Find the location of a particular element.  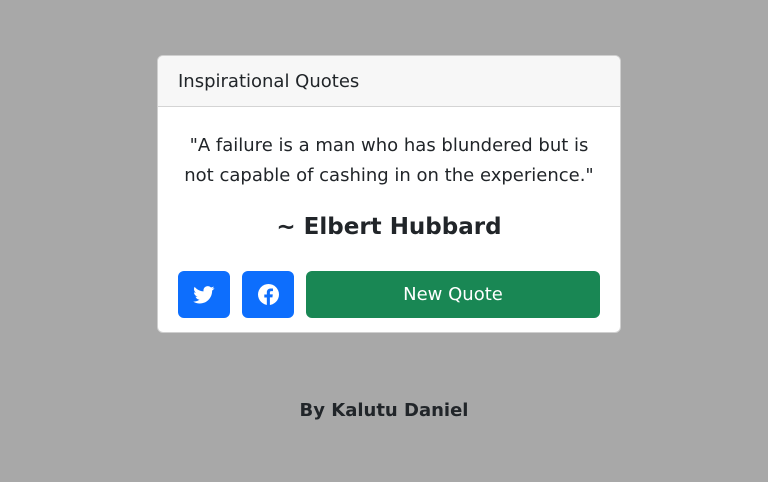

share-facebook-button is located at coordinates (268, 294).